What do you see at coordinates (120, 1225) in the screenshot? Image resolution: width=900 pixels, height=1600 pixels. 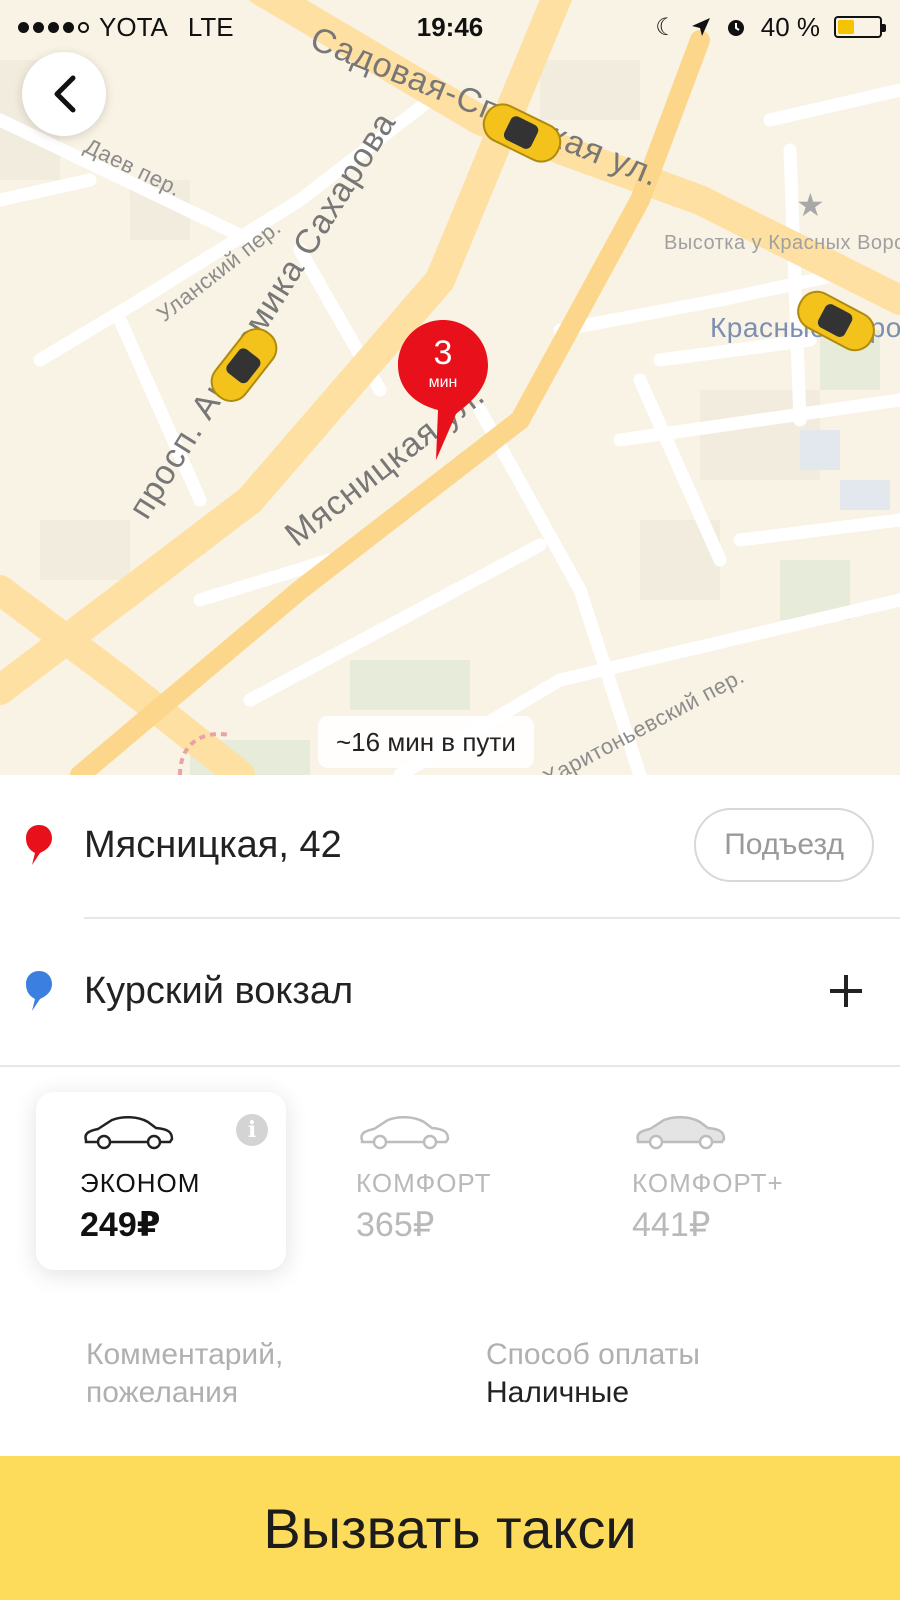 I see `tariff-price: 249₽` at bounding box center [120, 1225].